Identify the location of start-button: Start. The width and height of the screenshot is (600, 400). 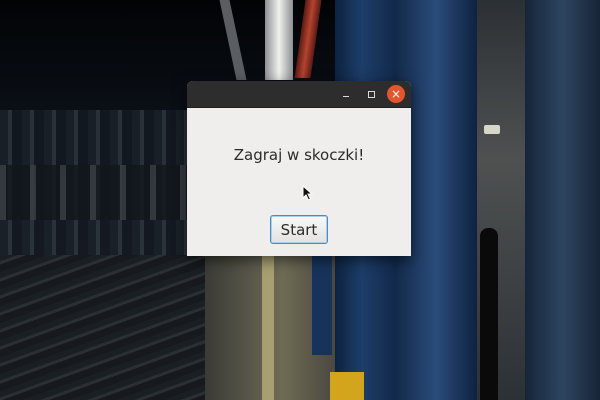
(299, 229).